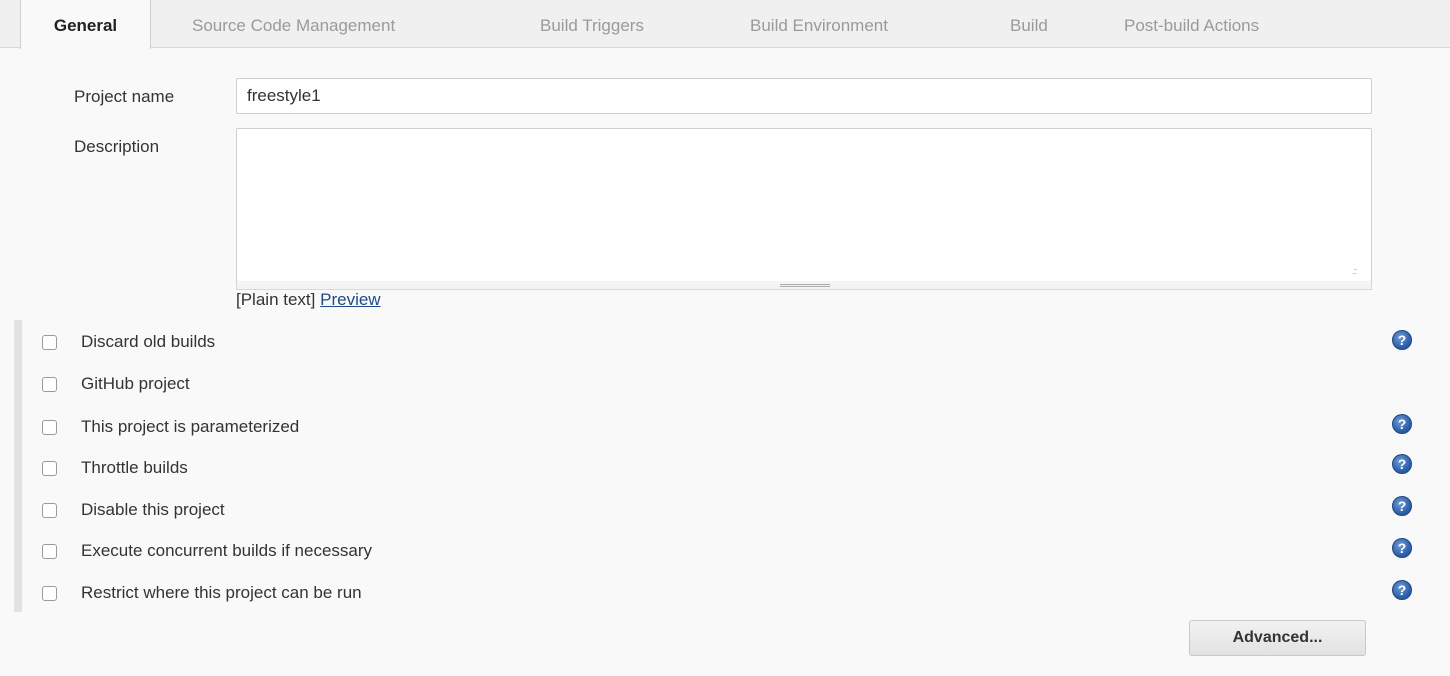 The height and width of the screenshot is (676, 1450). I want to click on tab-general: General, so click(85, 24).